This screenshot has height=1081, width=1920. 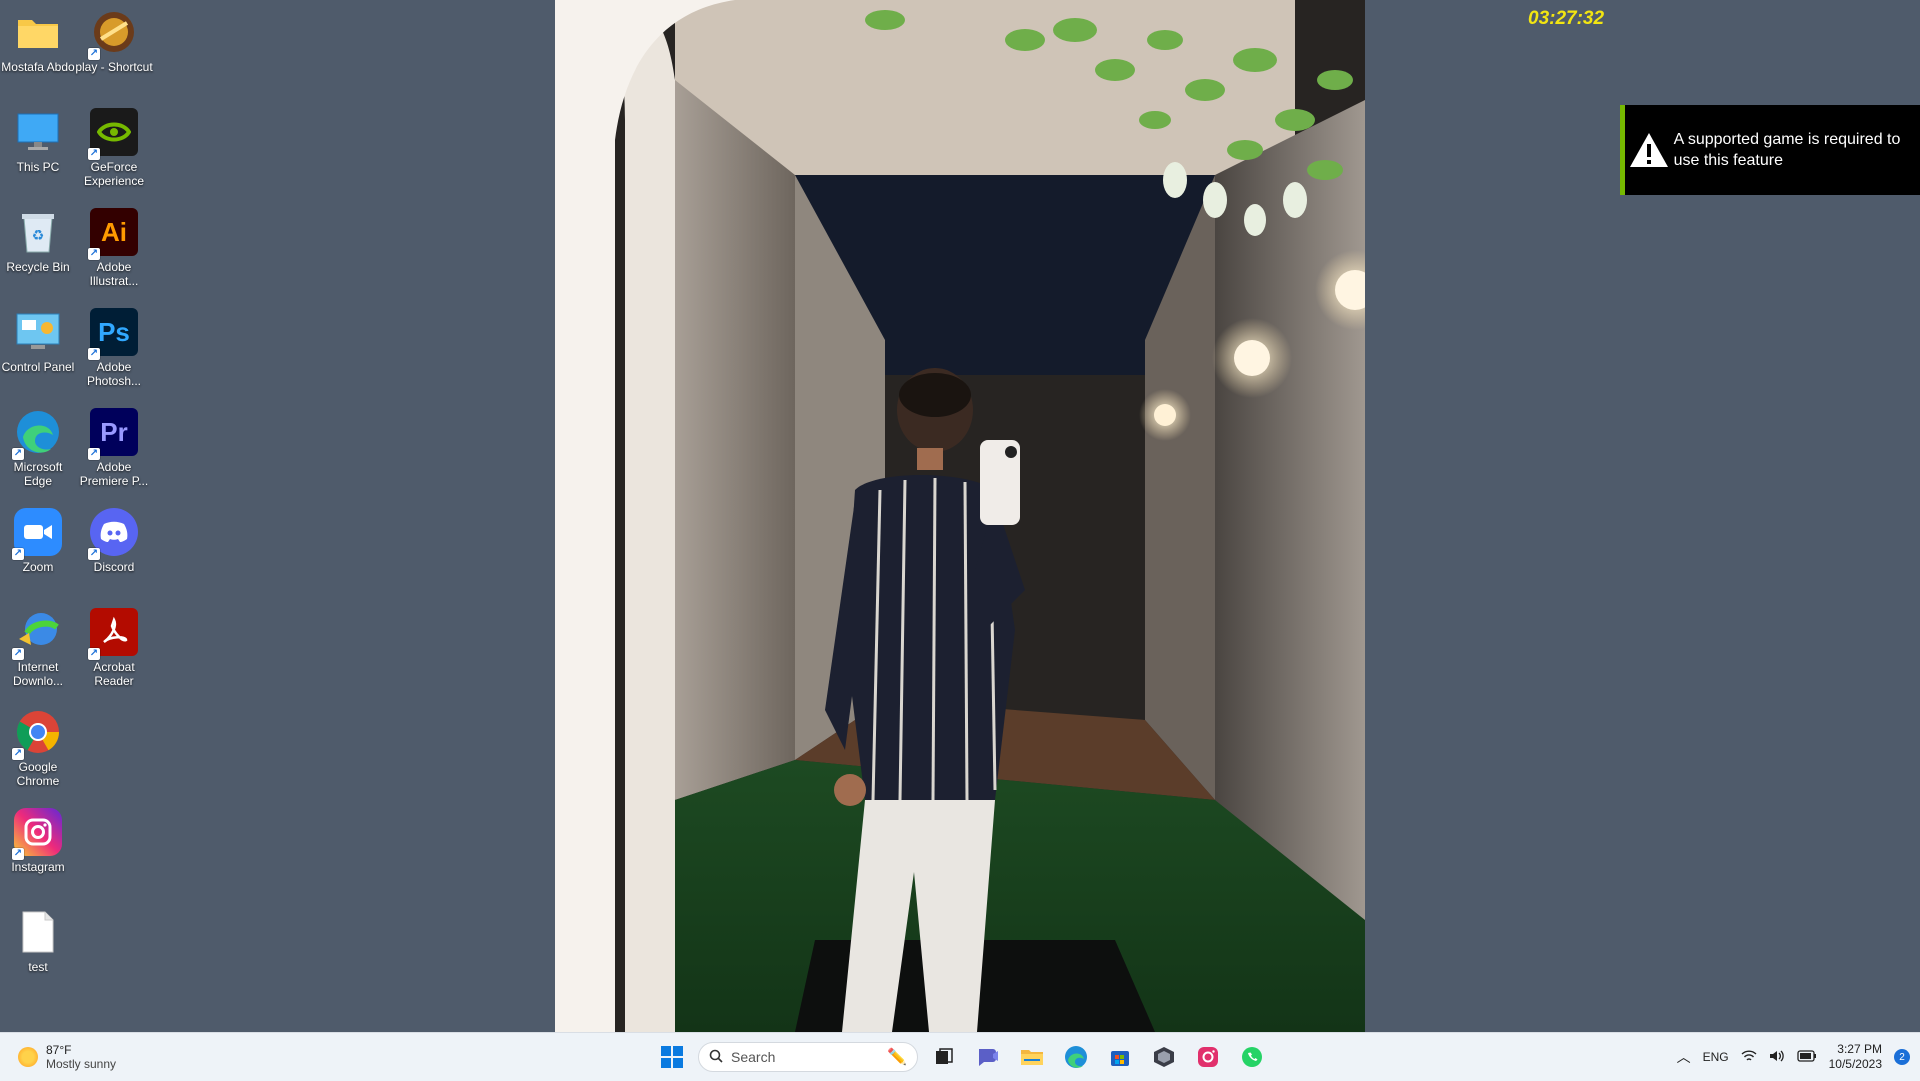 I want to click on weather-temperature: 87°F, so click(x=59, y=1050).